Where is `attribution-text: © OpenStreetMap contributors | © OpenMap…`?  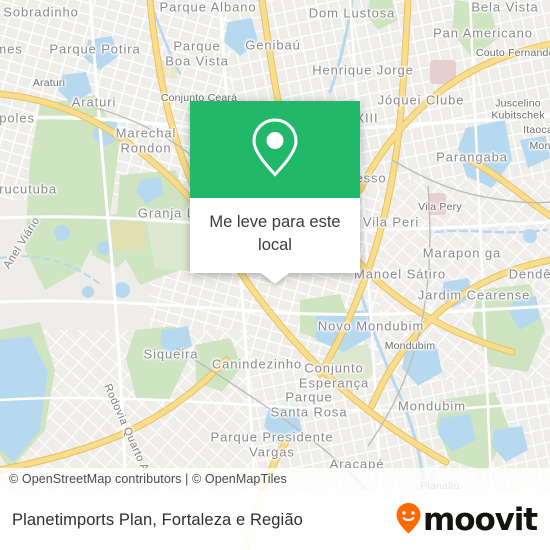 attribution-text: © OpenStreetMap contributors | © OpenMap… is located at coordinates (143, 479).